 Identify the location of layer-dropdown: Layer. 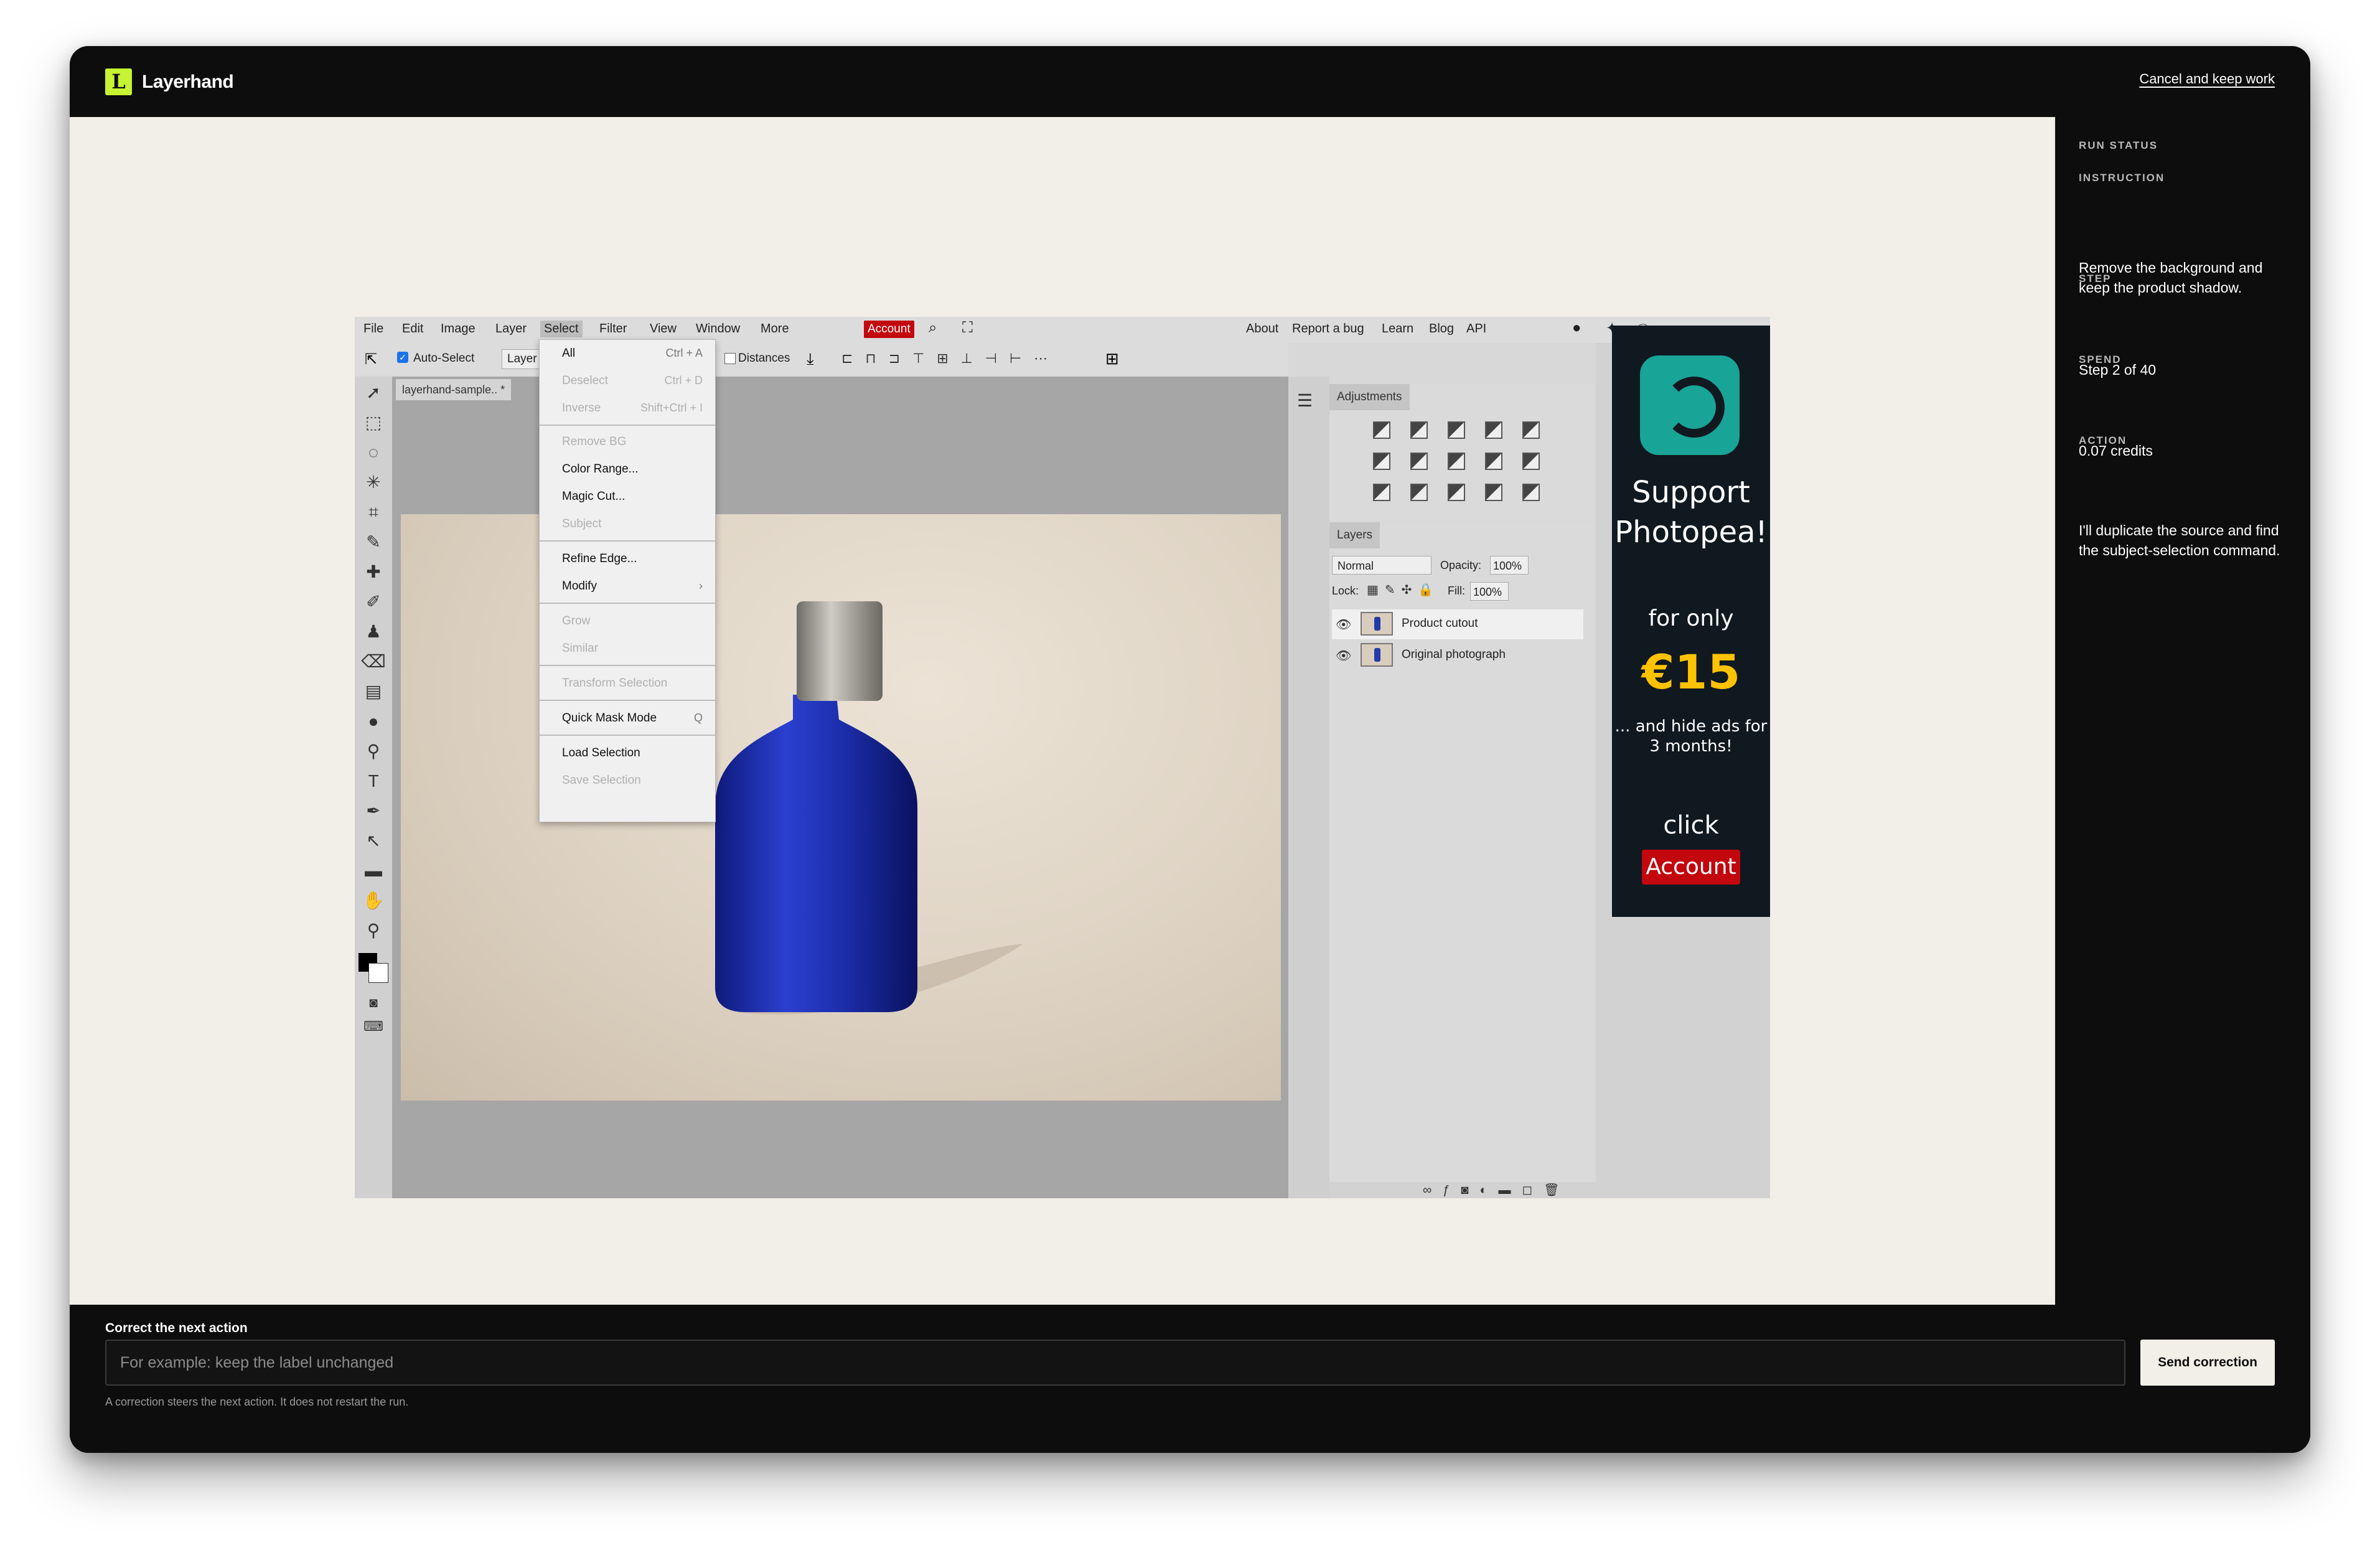
(522, 359).